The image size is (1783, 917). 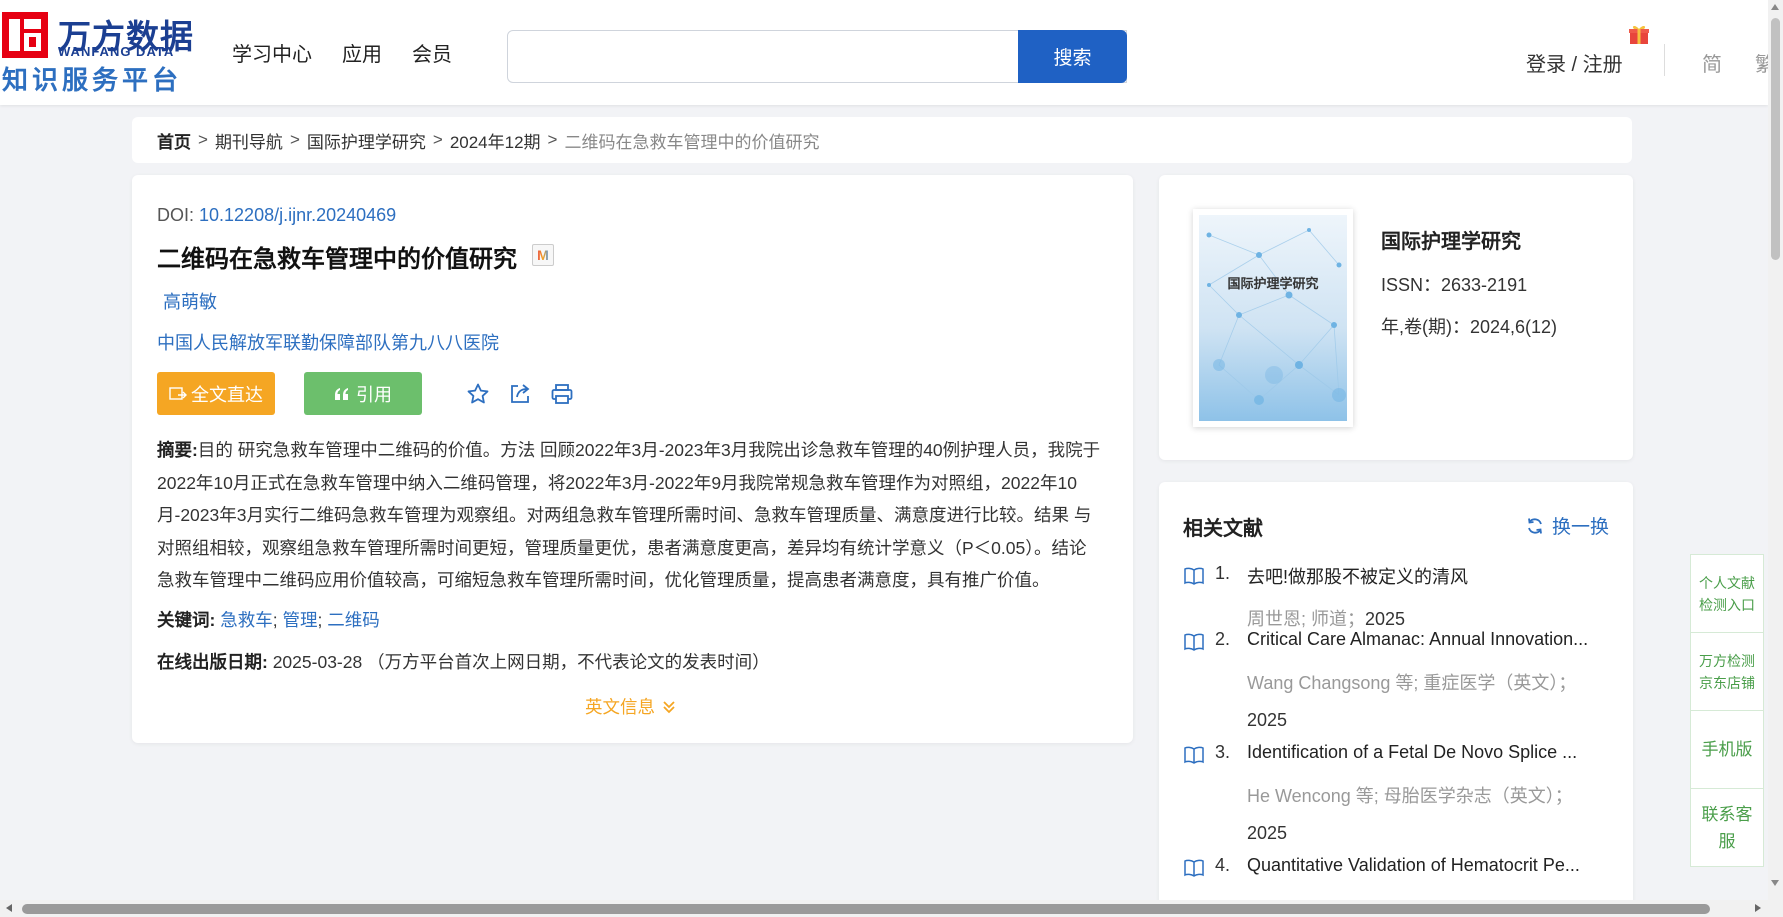 What do you see at coordinates (1072, 56) in the screenshot?
I see `search-button: 搜索` at bounding box center [1072, 56].